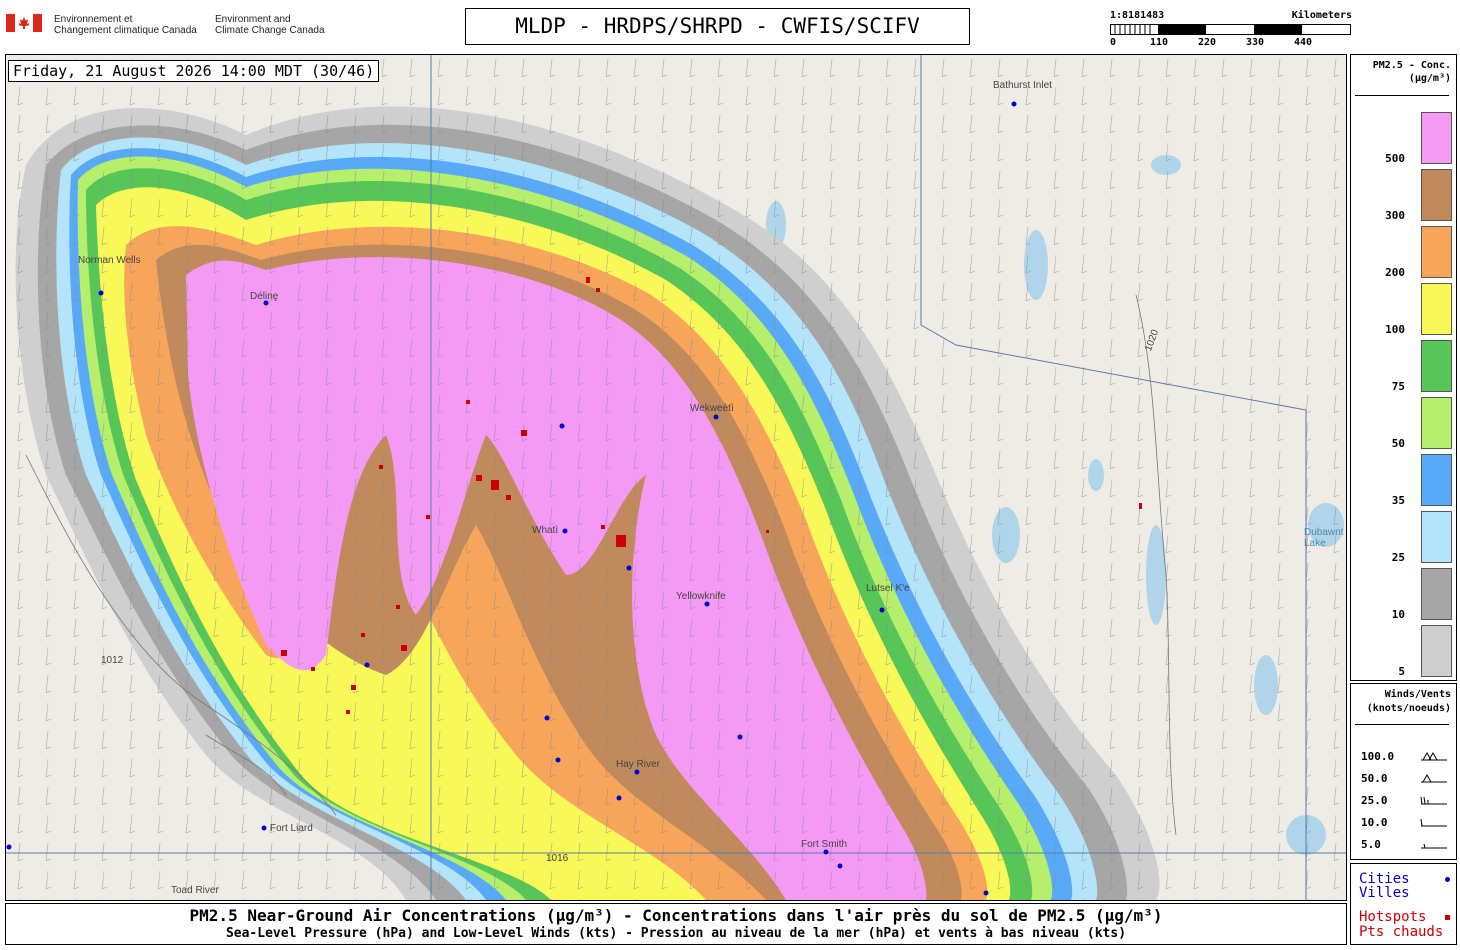 Image resolution: width=1460 pixels, height=950 pixels. What do you see at coordinates (1303, 42) in the screenshot?
I see `scale-tick-4: 440` at bounding box center [1303, 42].